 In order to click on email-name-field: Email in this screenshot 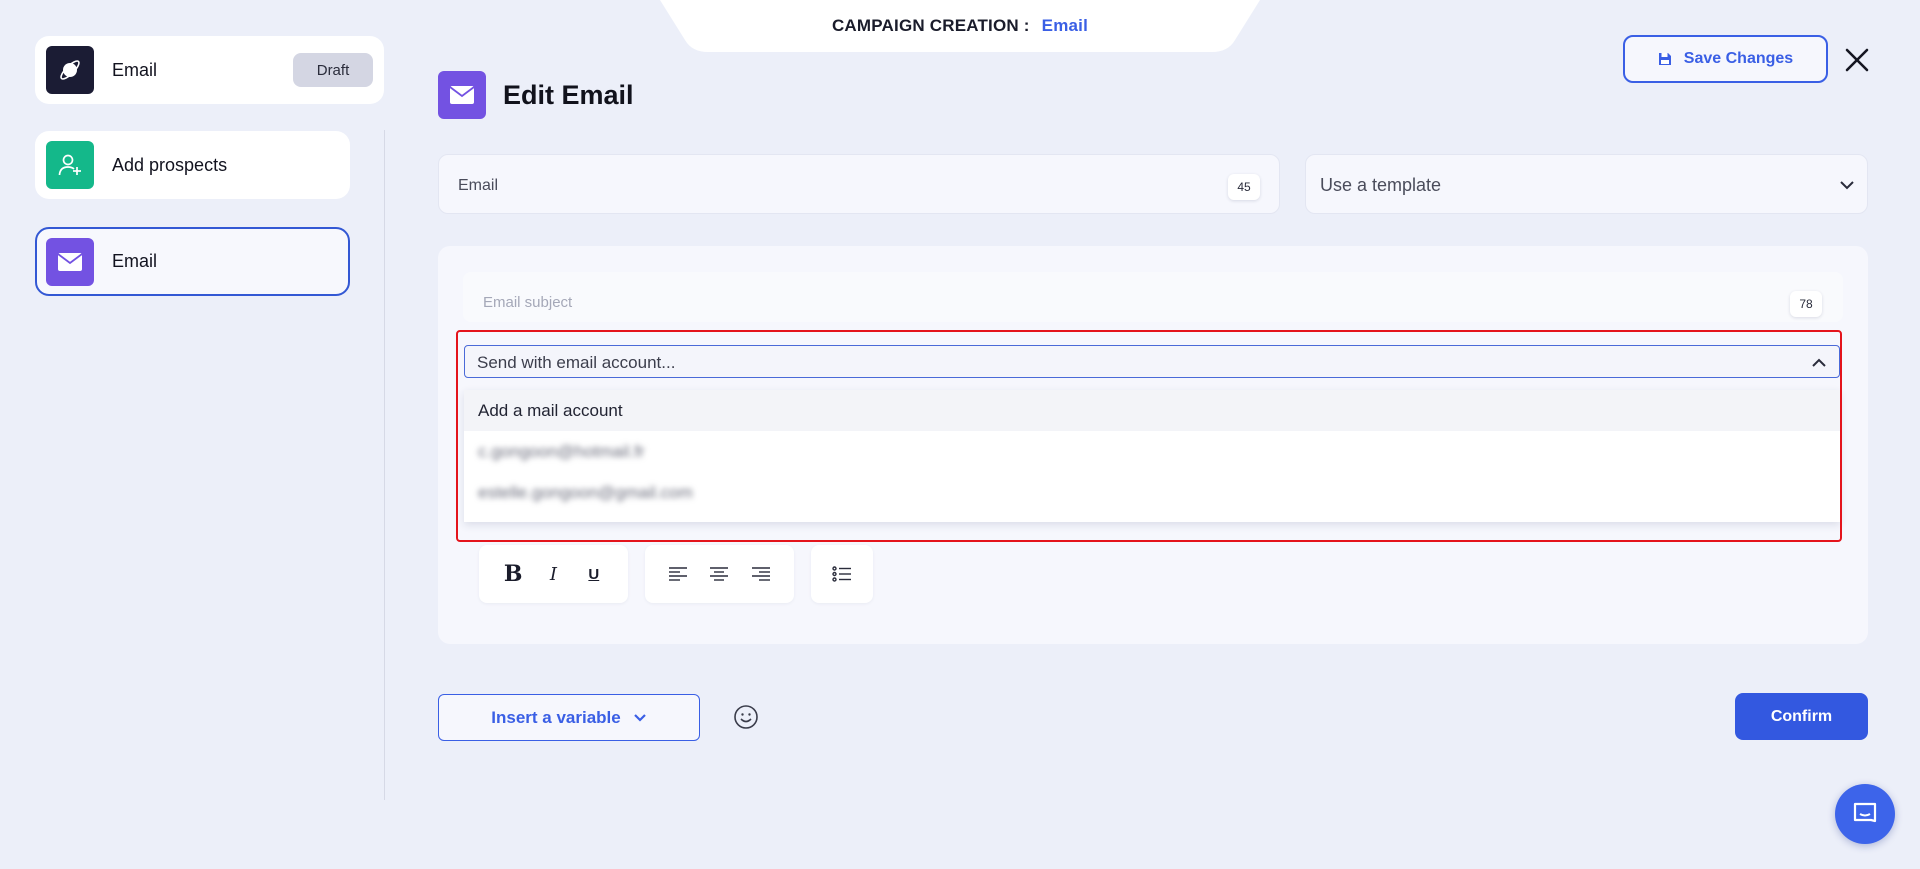, I will do `click(859, 184)`.